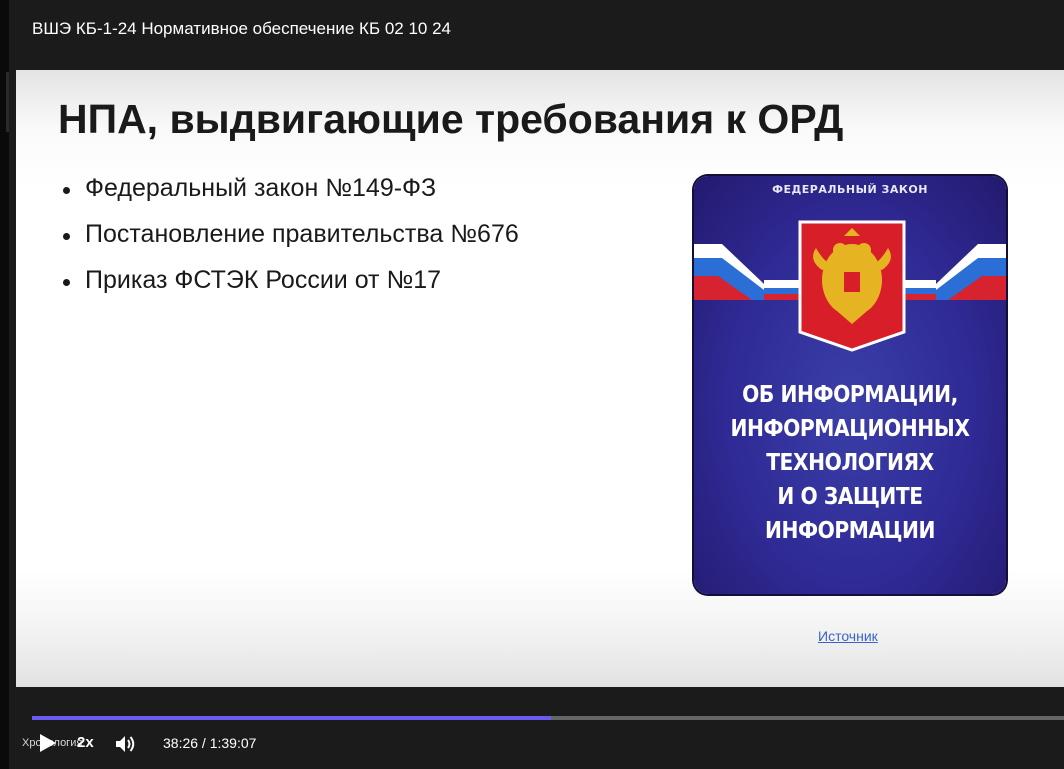 The width and height of the screenshot is (1064, 769). What do you see at coordinates (850, 395) in the screenshot?
I see `book-title-line: ОБ ИНФОРМАЦИИ,` at bounding box center [850, 395].